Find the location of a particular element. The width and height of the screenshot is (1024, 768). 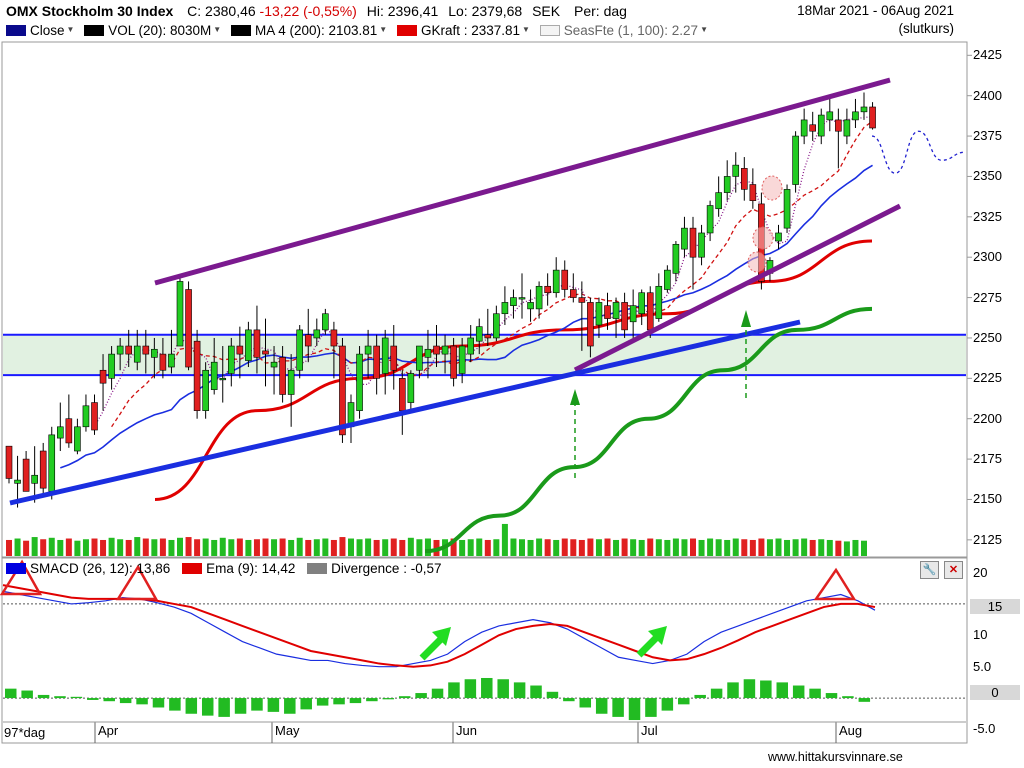

legend-close: Close ▼ is located at coordinates (40, 30).